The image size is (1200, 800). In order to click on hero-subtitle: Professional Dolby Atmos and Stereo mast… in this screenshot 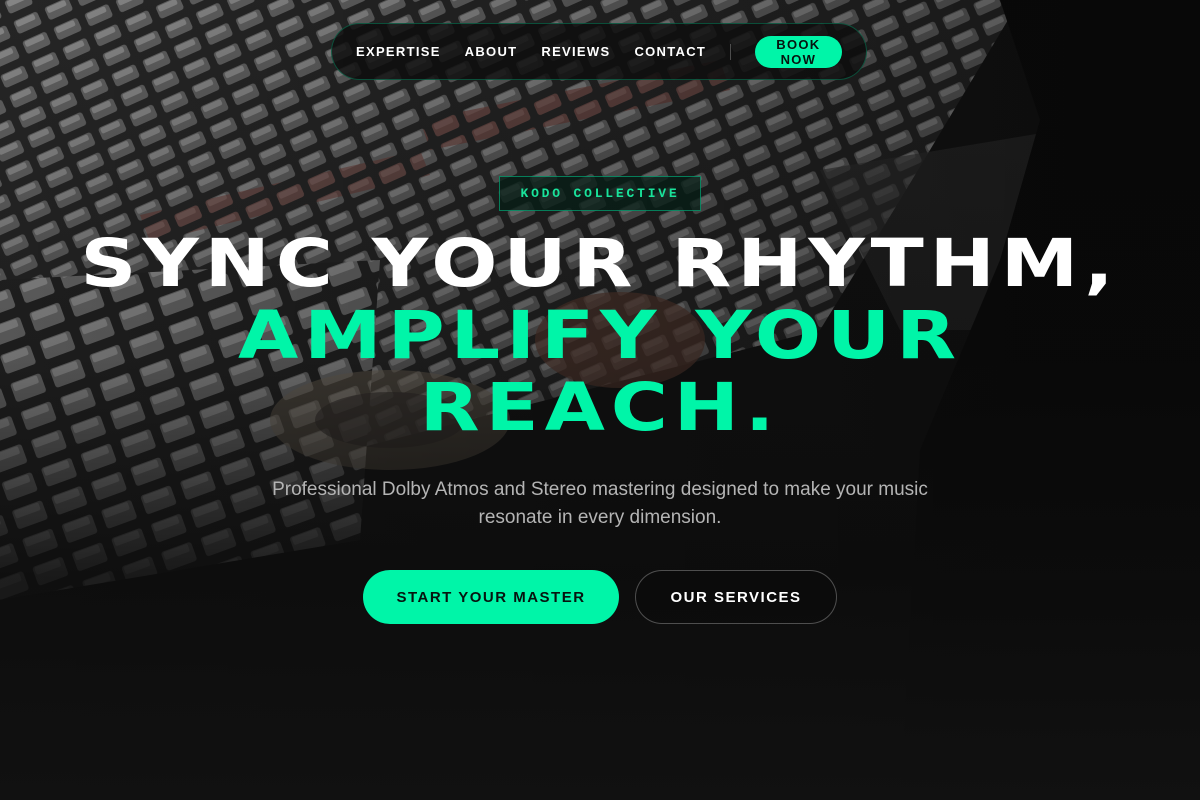, I will do `click(600, 503)`.